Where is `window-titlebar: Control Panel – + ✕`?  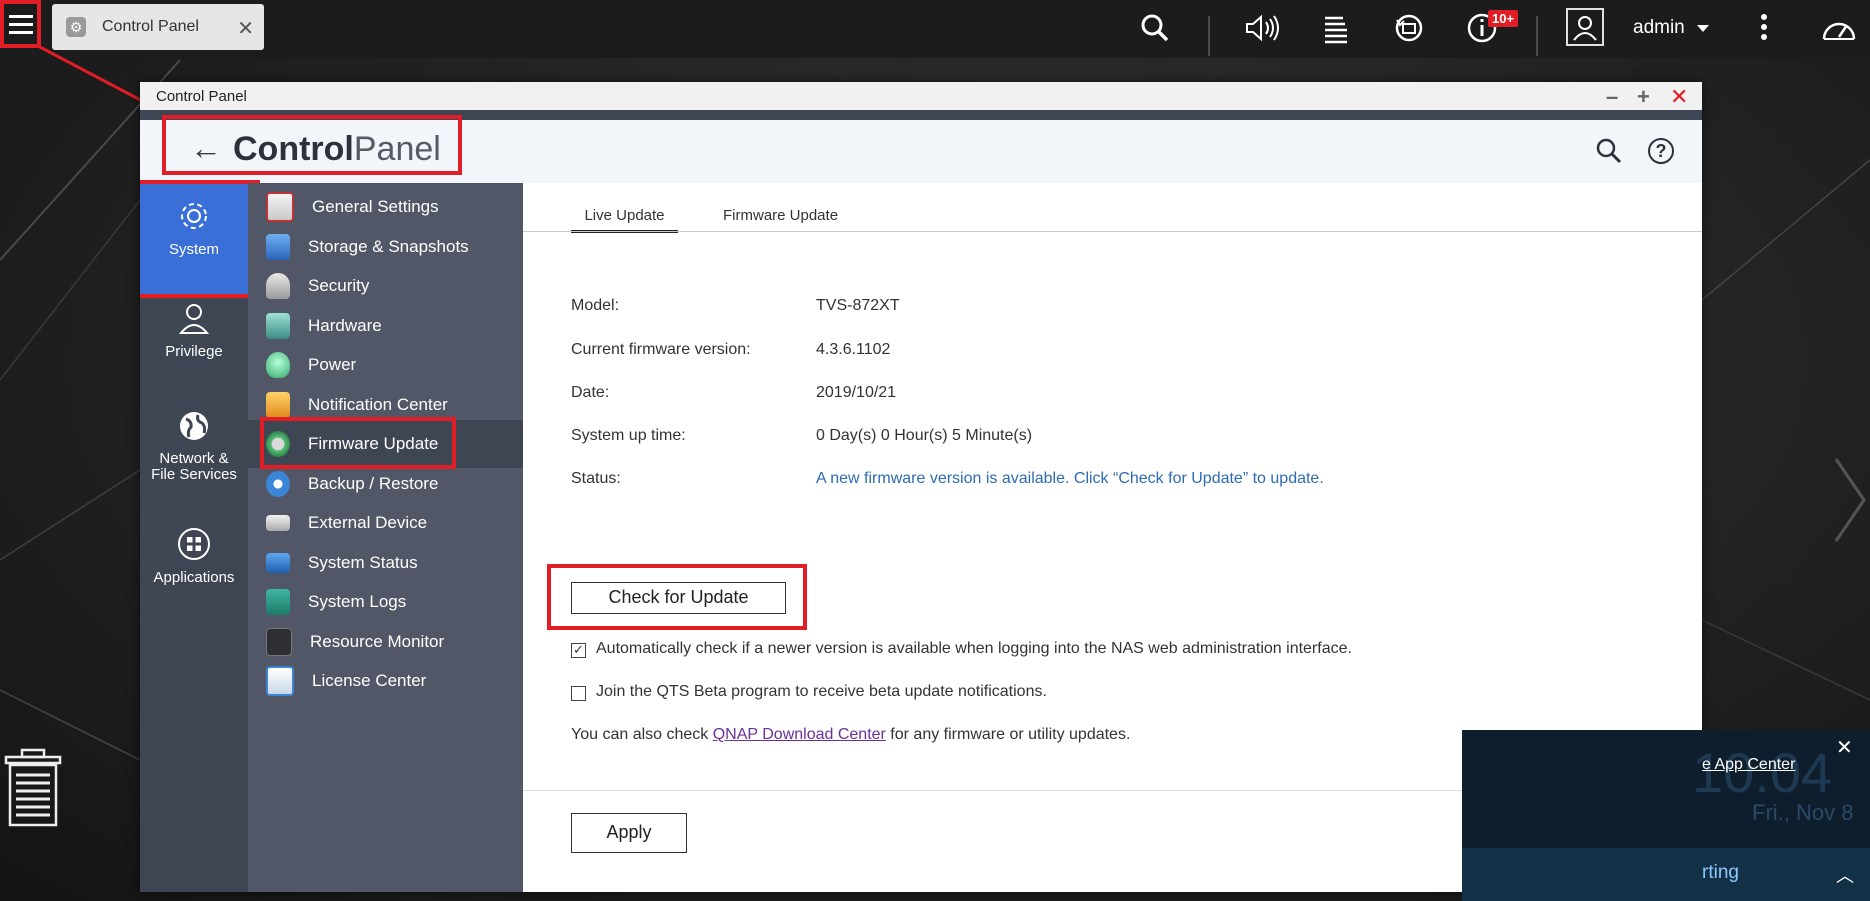
window-titlebar: Control Panel – + ✕ is located at coordinates (921, 96).